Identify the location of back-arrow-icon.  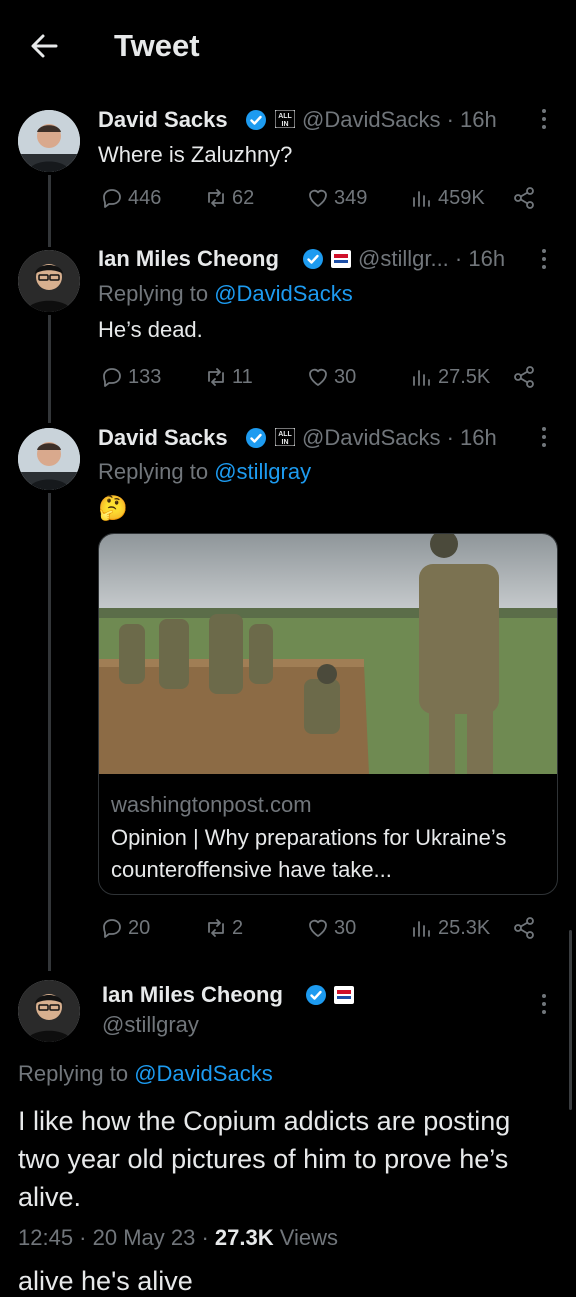
(44, 46).